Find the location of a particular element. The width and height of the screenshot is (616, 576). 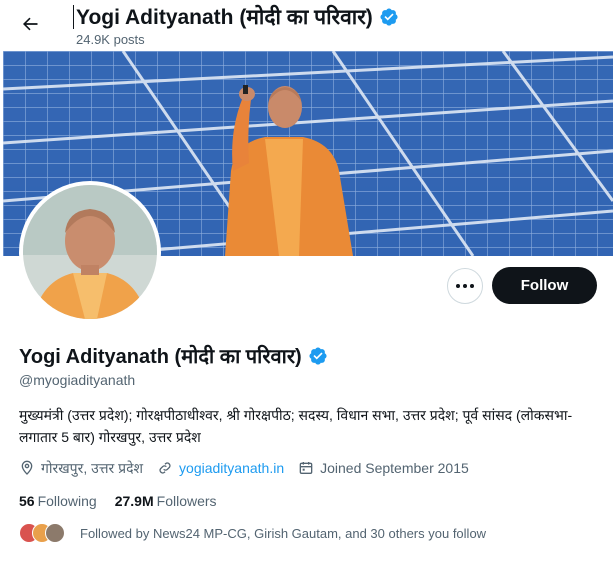

following-label: Following is located at coordinates (67, 501).